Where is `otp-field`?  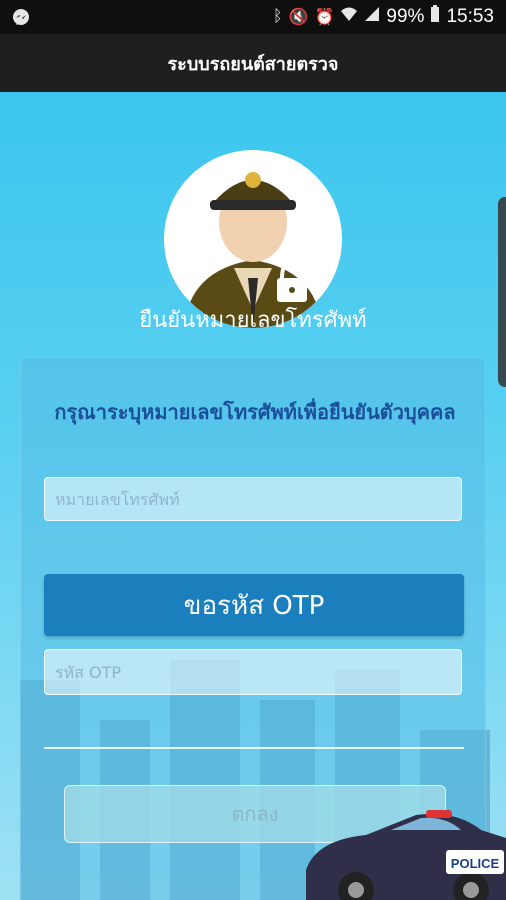
otp-field is located at coordinates (253, 672).